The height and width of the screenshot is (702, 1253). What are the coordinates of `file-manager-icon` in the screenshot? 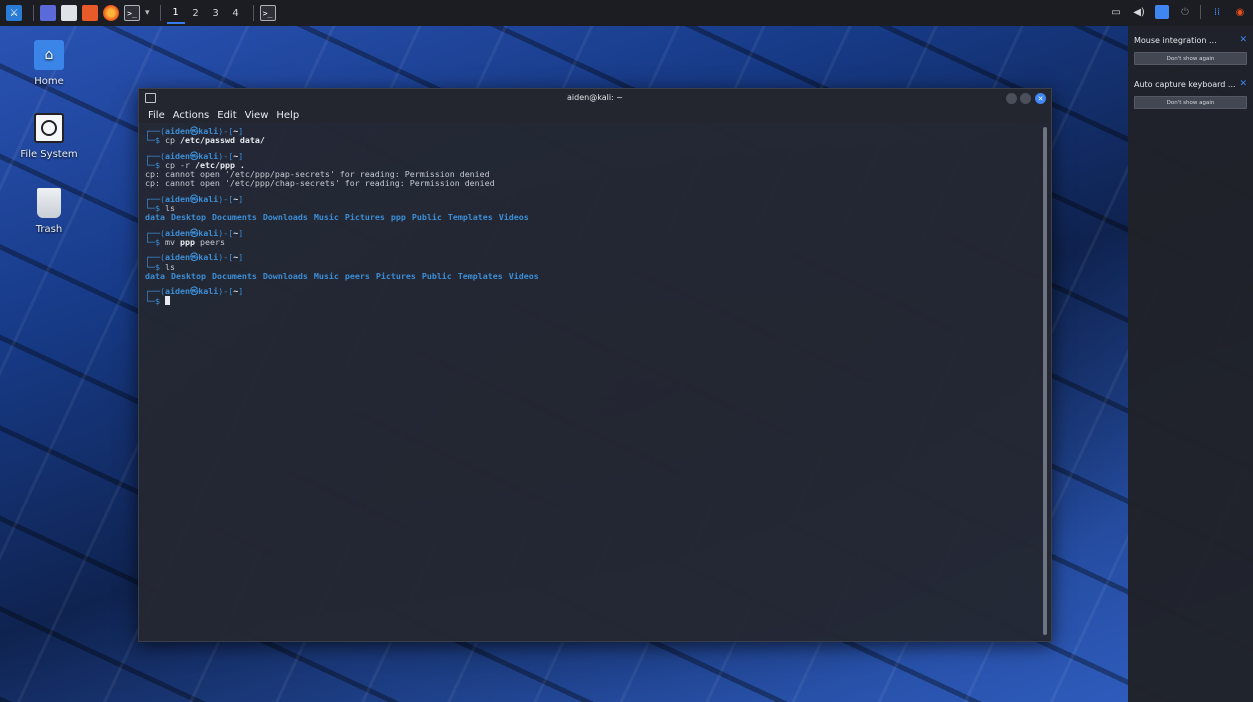 It's located at (69, 13).